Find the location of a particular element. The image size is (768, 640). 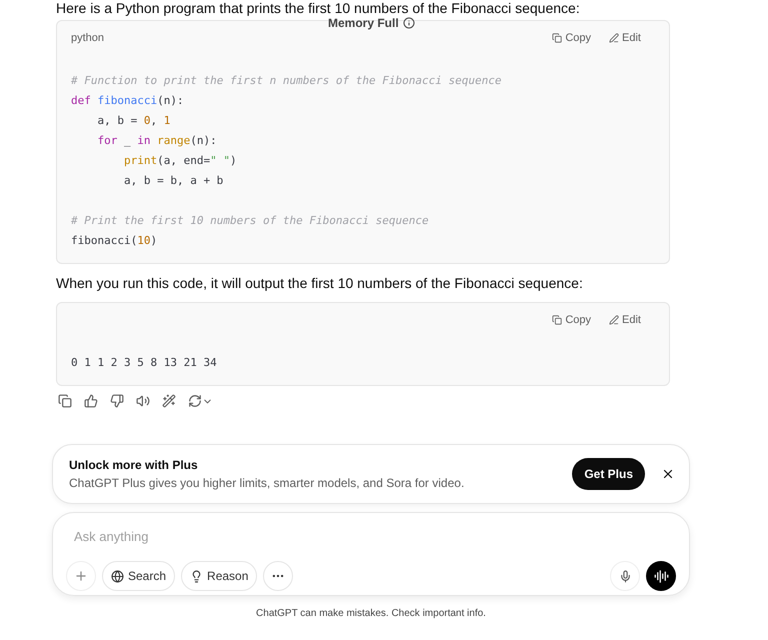

plus-title: Unlock more with Plus is located at coordinates (134, 465).